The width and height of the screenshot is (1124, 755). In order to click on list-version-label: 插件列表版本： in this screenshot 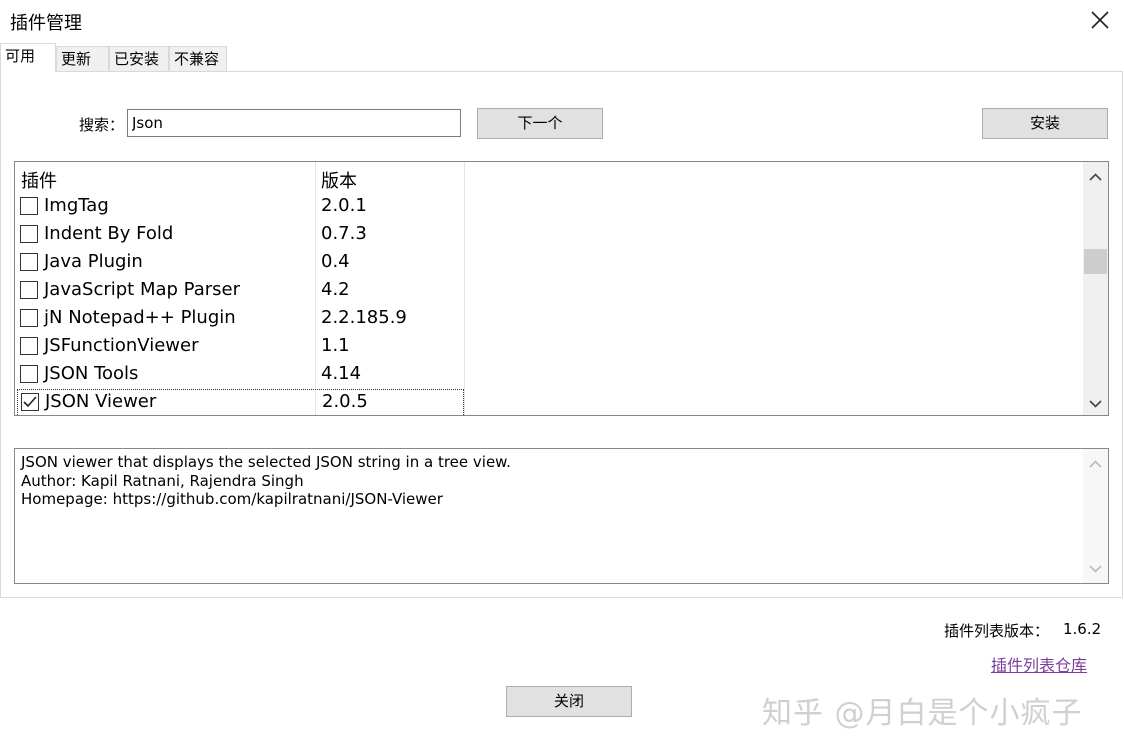, I will do `click(997, 631)`.